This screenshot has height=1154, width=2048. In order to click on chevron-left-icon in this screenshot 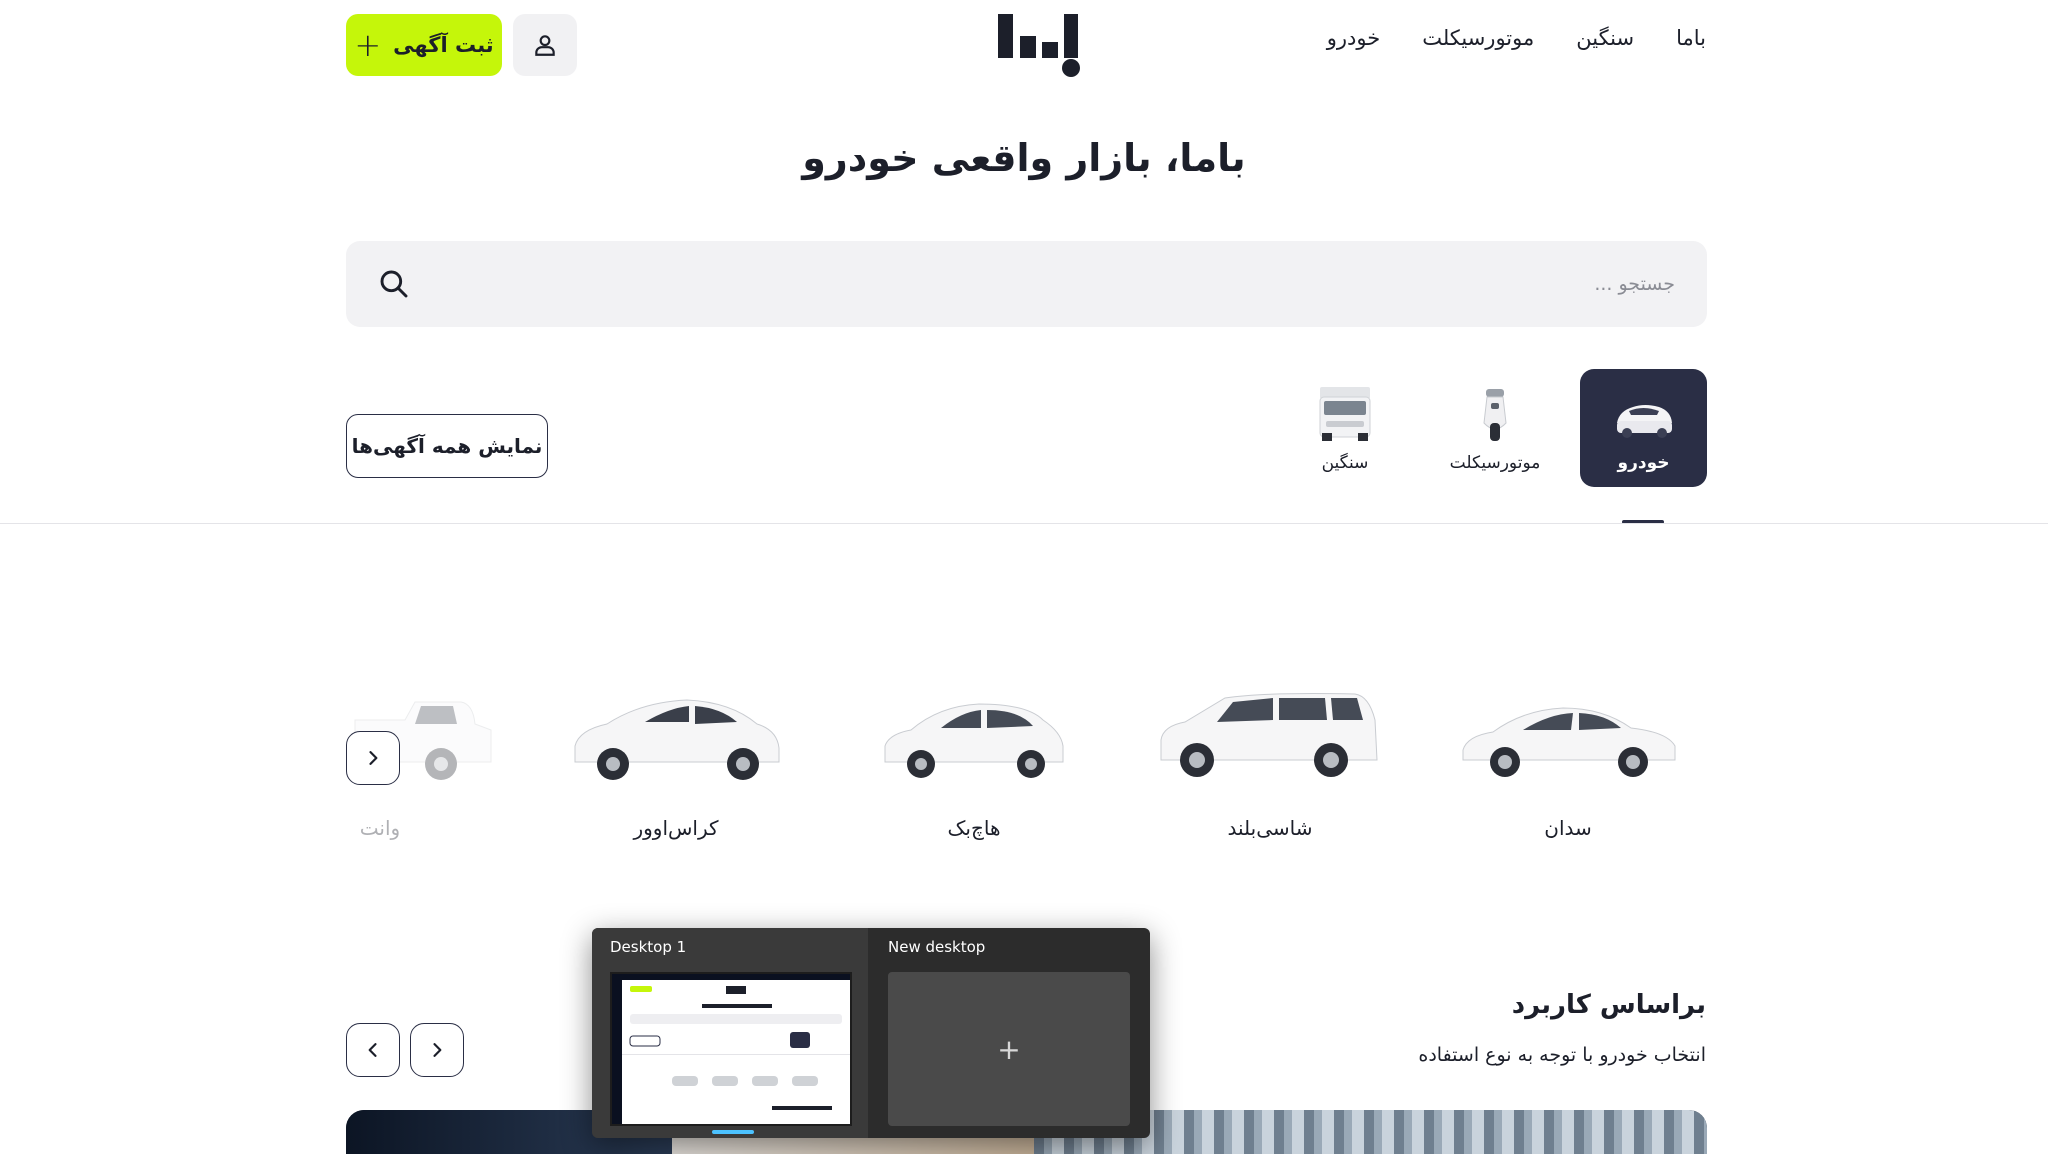, I will do `click(372, 1050)`.